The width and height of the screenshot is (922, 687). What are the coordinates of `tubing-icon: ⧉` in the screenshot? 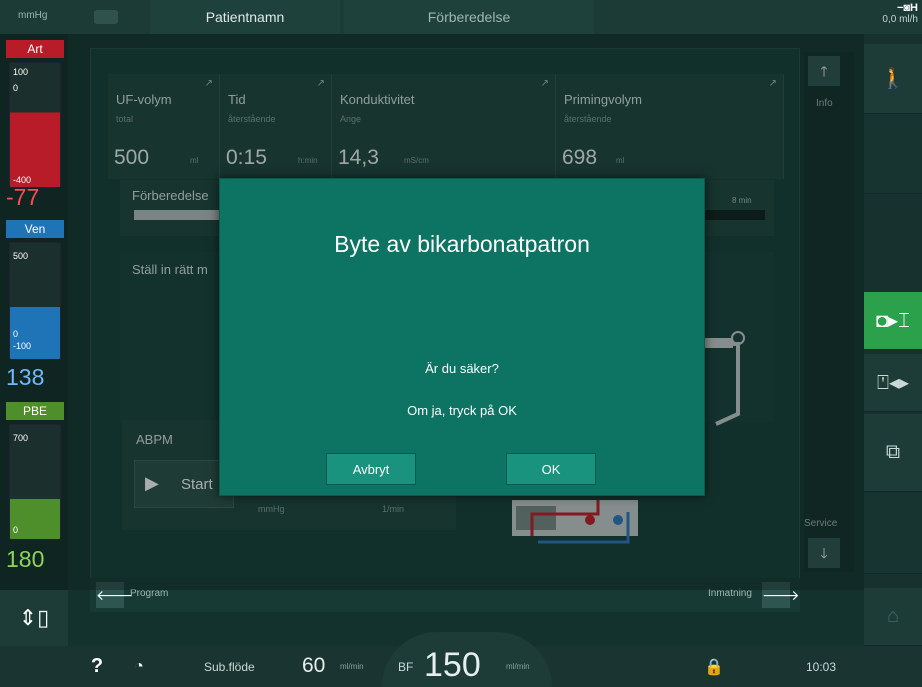 It's located at (893, 452).